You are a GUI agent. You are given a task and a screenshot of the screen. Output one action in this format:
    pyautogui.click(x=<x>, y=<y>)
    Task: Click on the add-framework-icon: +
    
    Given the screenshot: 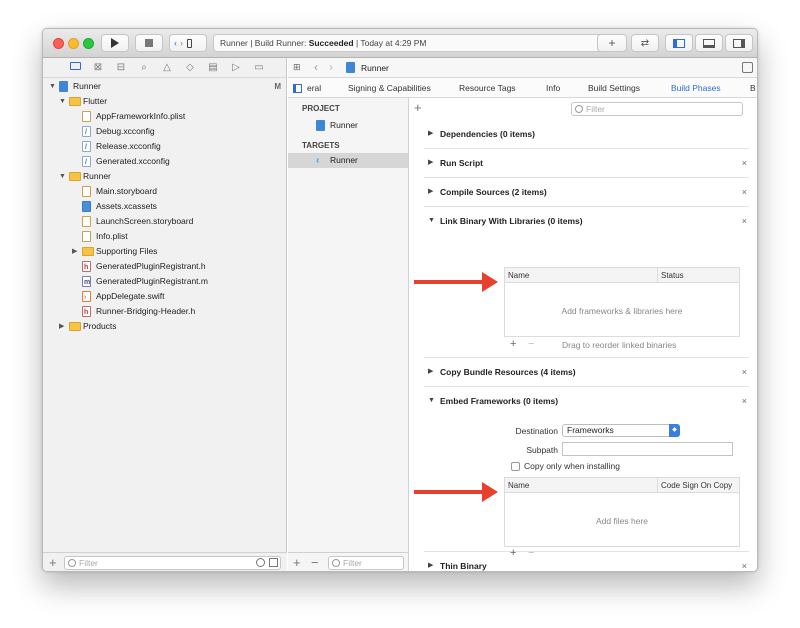 What is the action you would take?
    pyautogui.click(x=513, y=553)
    